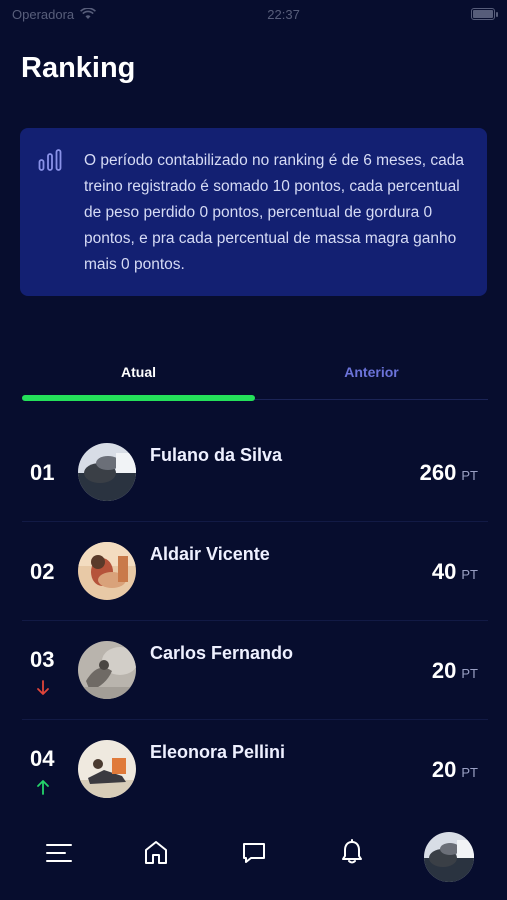 The image size is (507, 900). Describe the element at coordinates (138, 398) in the screenshot. I see `active-tab-indicator` at that location.